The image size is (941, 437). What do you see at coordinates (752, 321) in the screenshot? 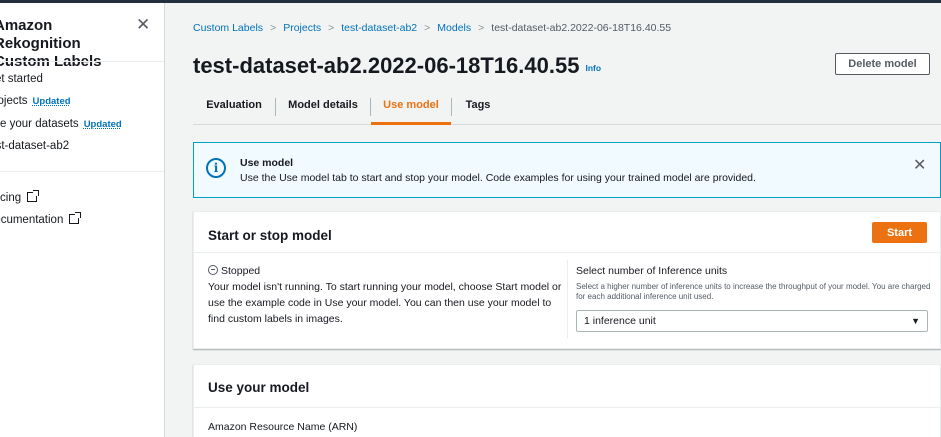
I see `inference-units-select: 1 inference unit ▼` at bounding box center [752, 321].